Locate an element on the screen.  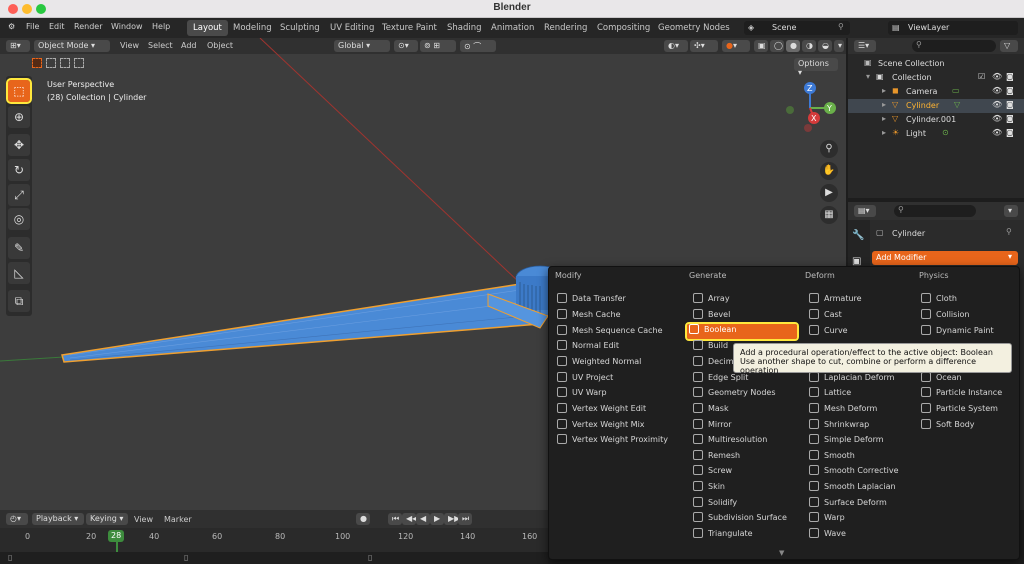
menu-item-curve: Curve is located at coordinates (828, 332).